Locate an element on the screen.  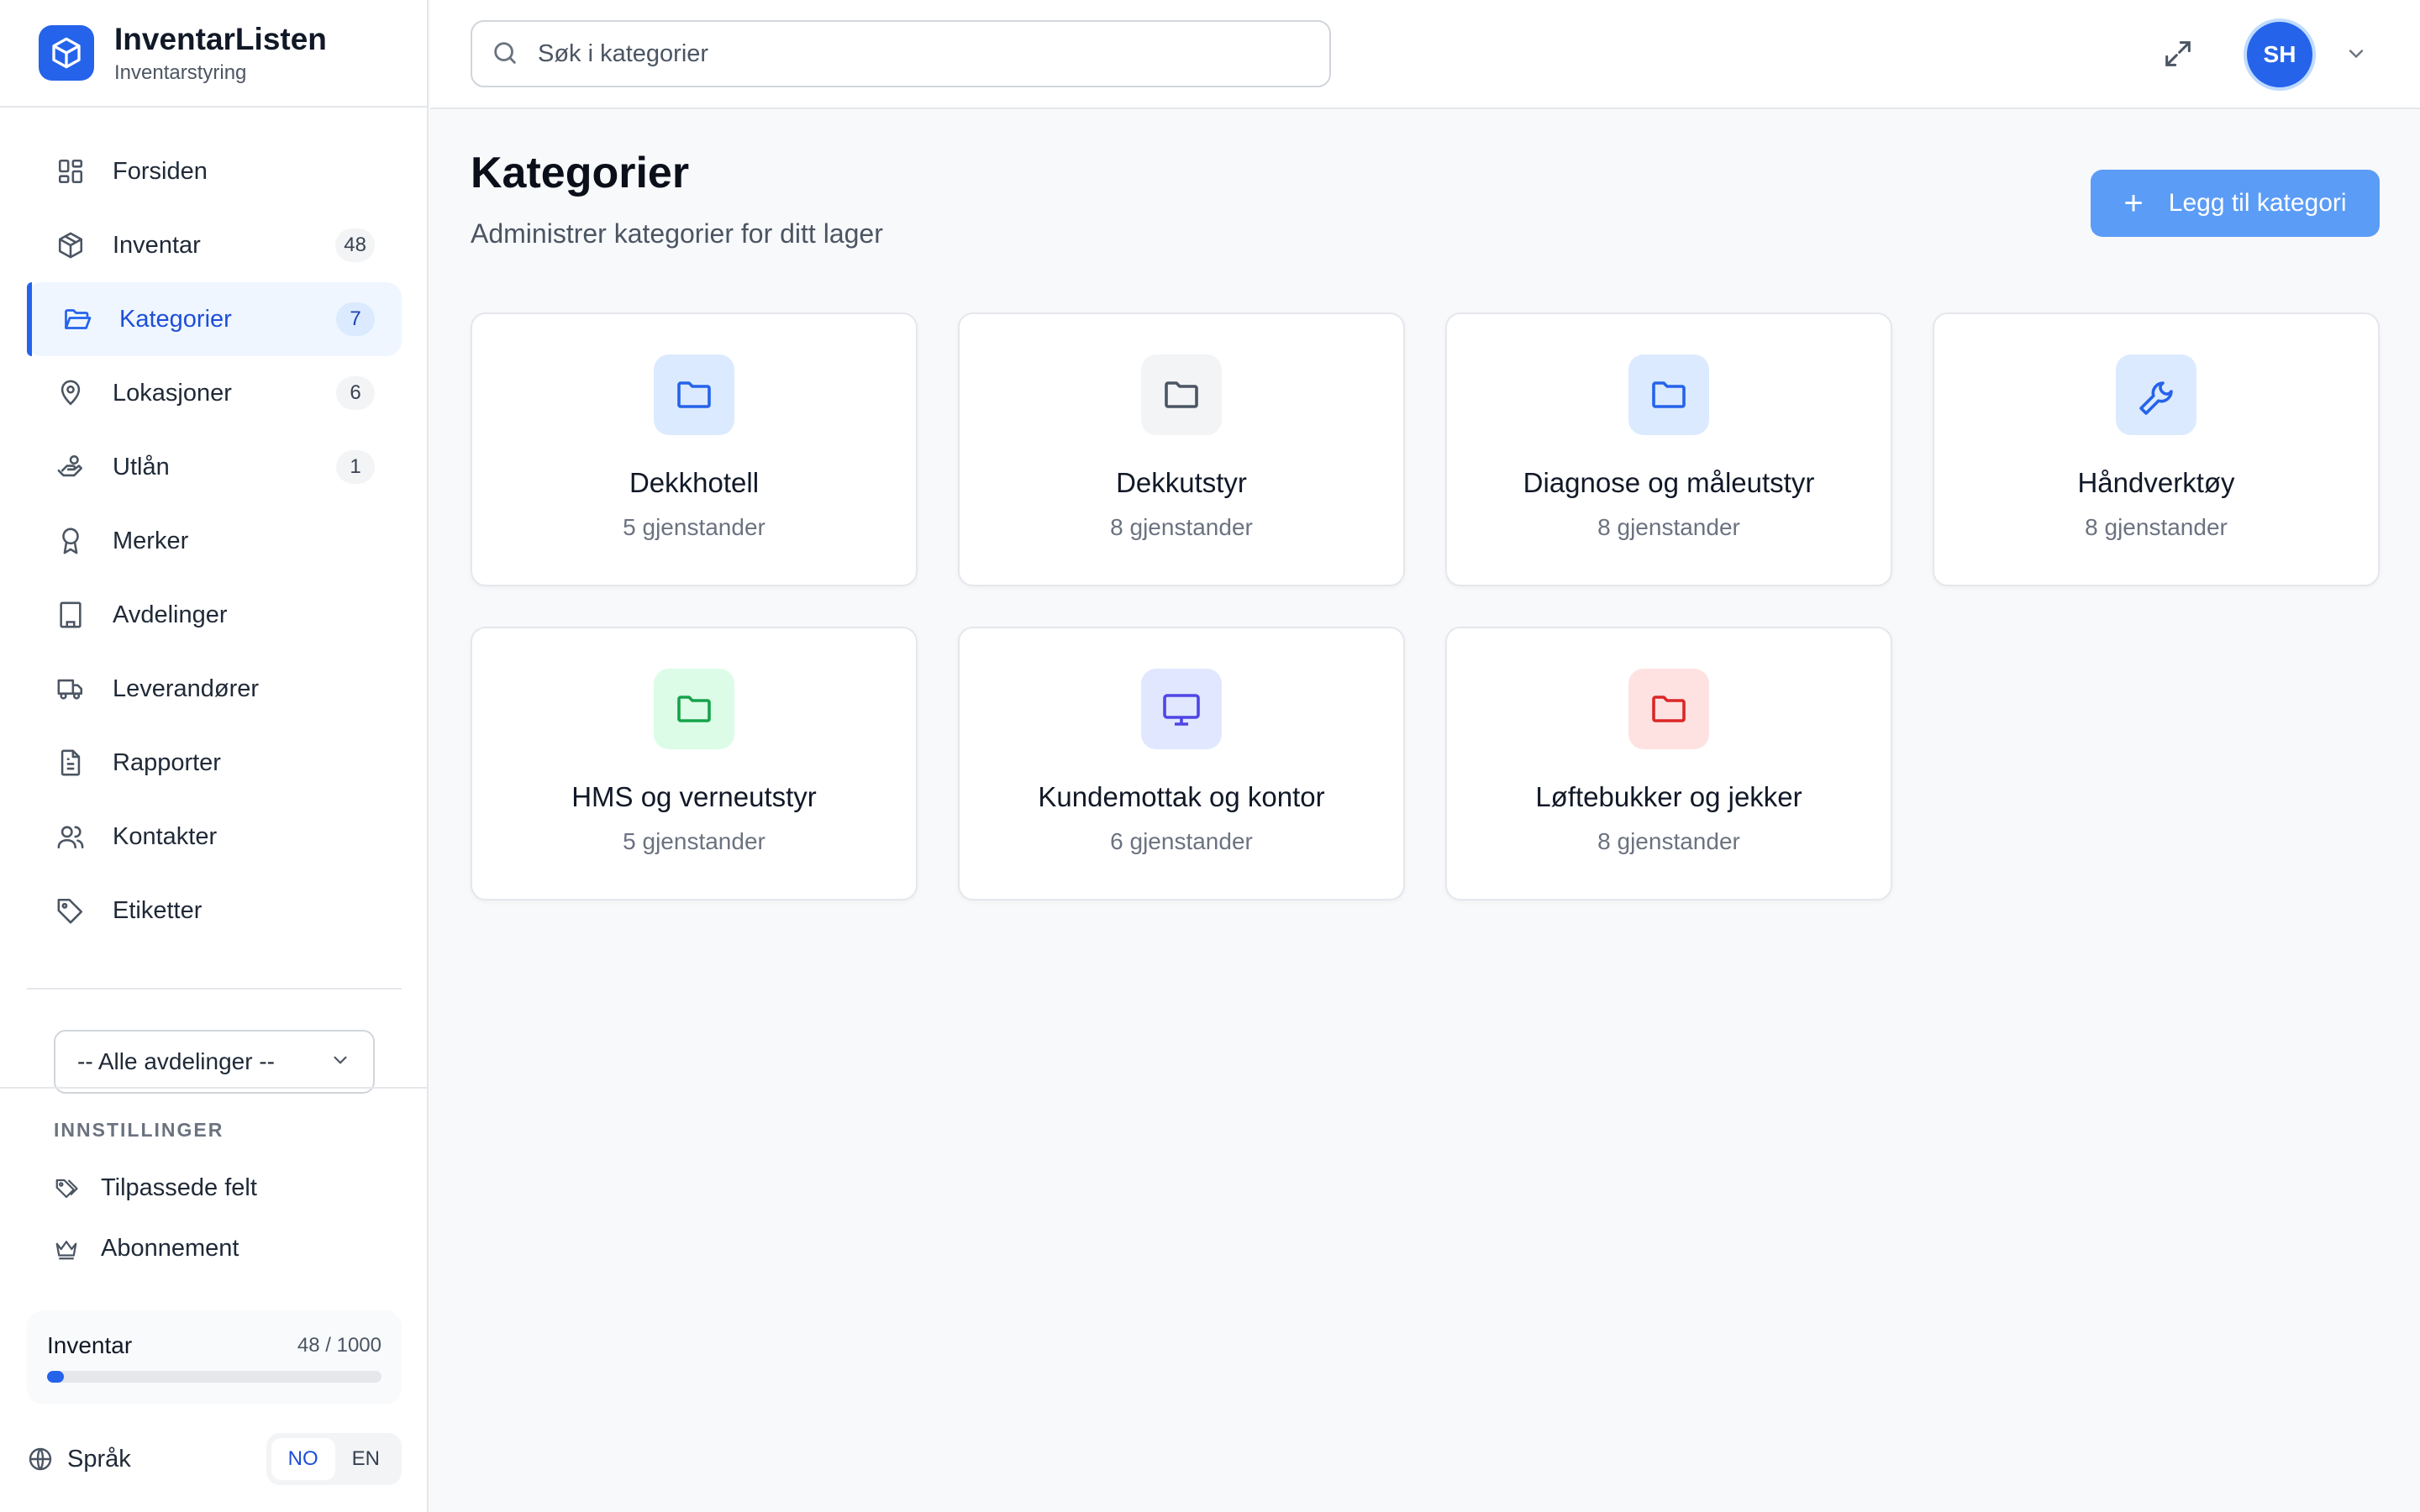
sidebar-item-label: Inventar is located at coordinates (157, 245).